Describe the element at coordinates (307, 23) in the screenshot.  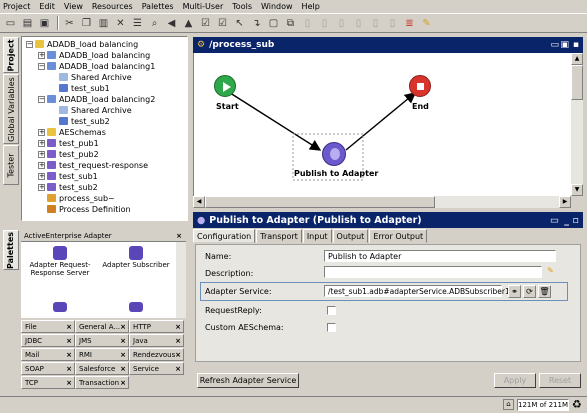
I see `align-left-icon: ▯` at that location.